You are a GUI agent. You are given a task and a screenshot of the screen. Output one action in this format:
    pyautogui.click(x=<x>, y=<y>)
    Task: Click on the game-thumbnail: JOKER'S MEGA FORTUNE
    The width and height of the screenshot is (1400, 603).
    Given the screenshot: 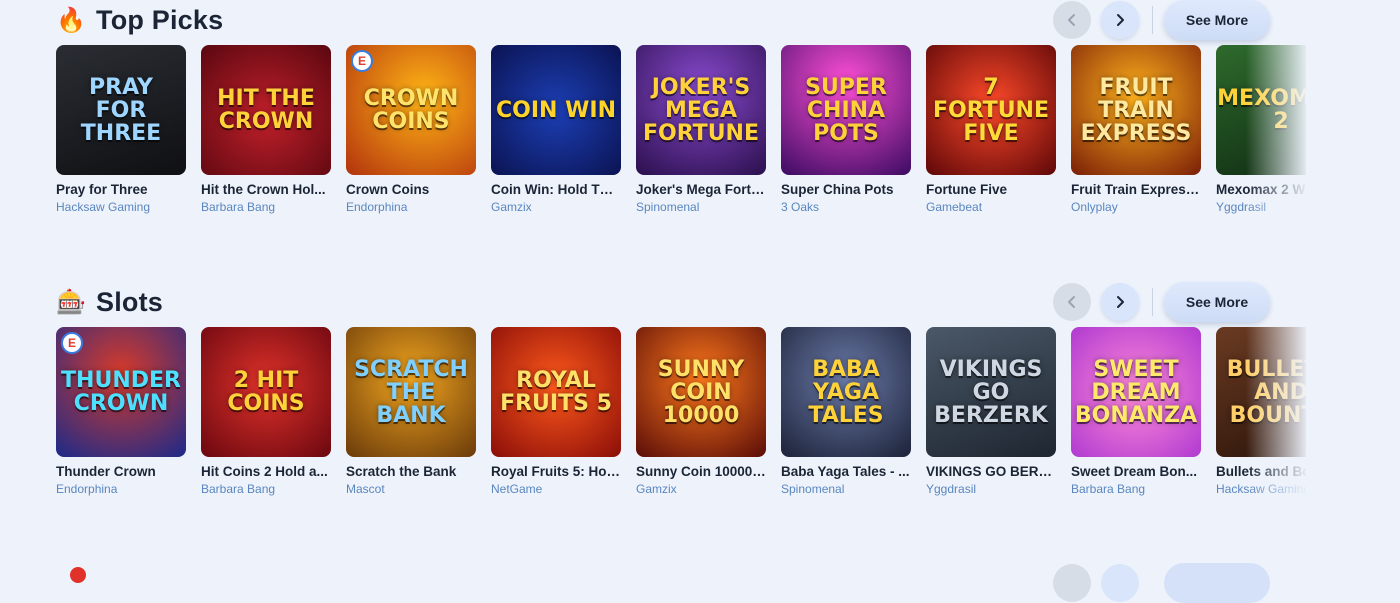 What is the action you would take?
    pyautogui.click(x=701, y=110)
    